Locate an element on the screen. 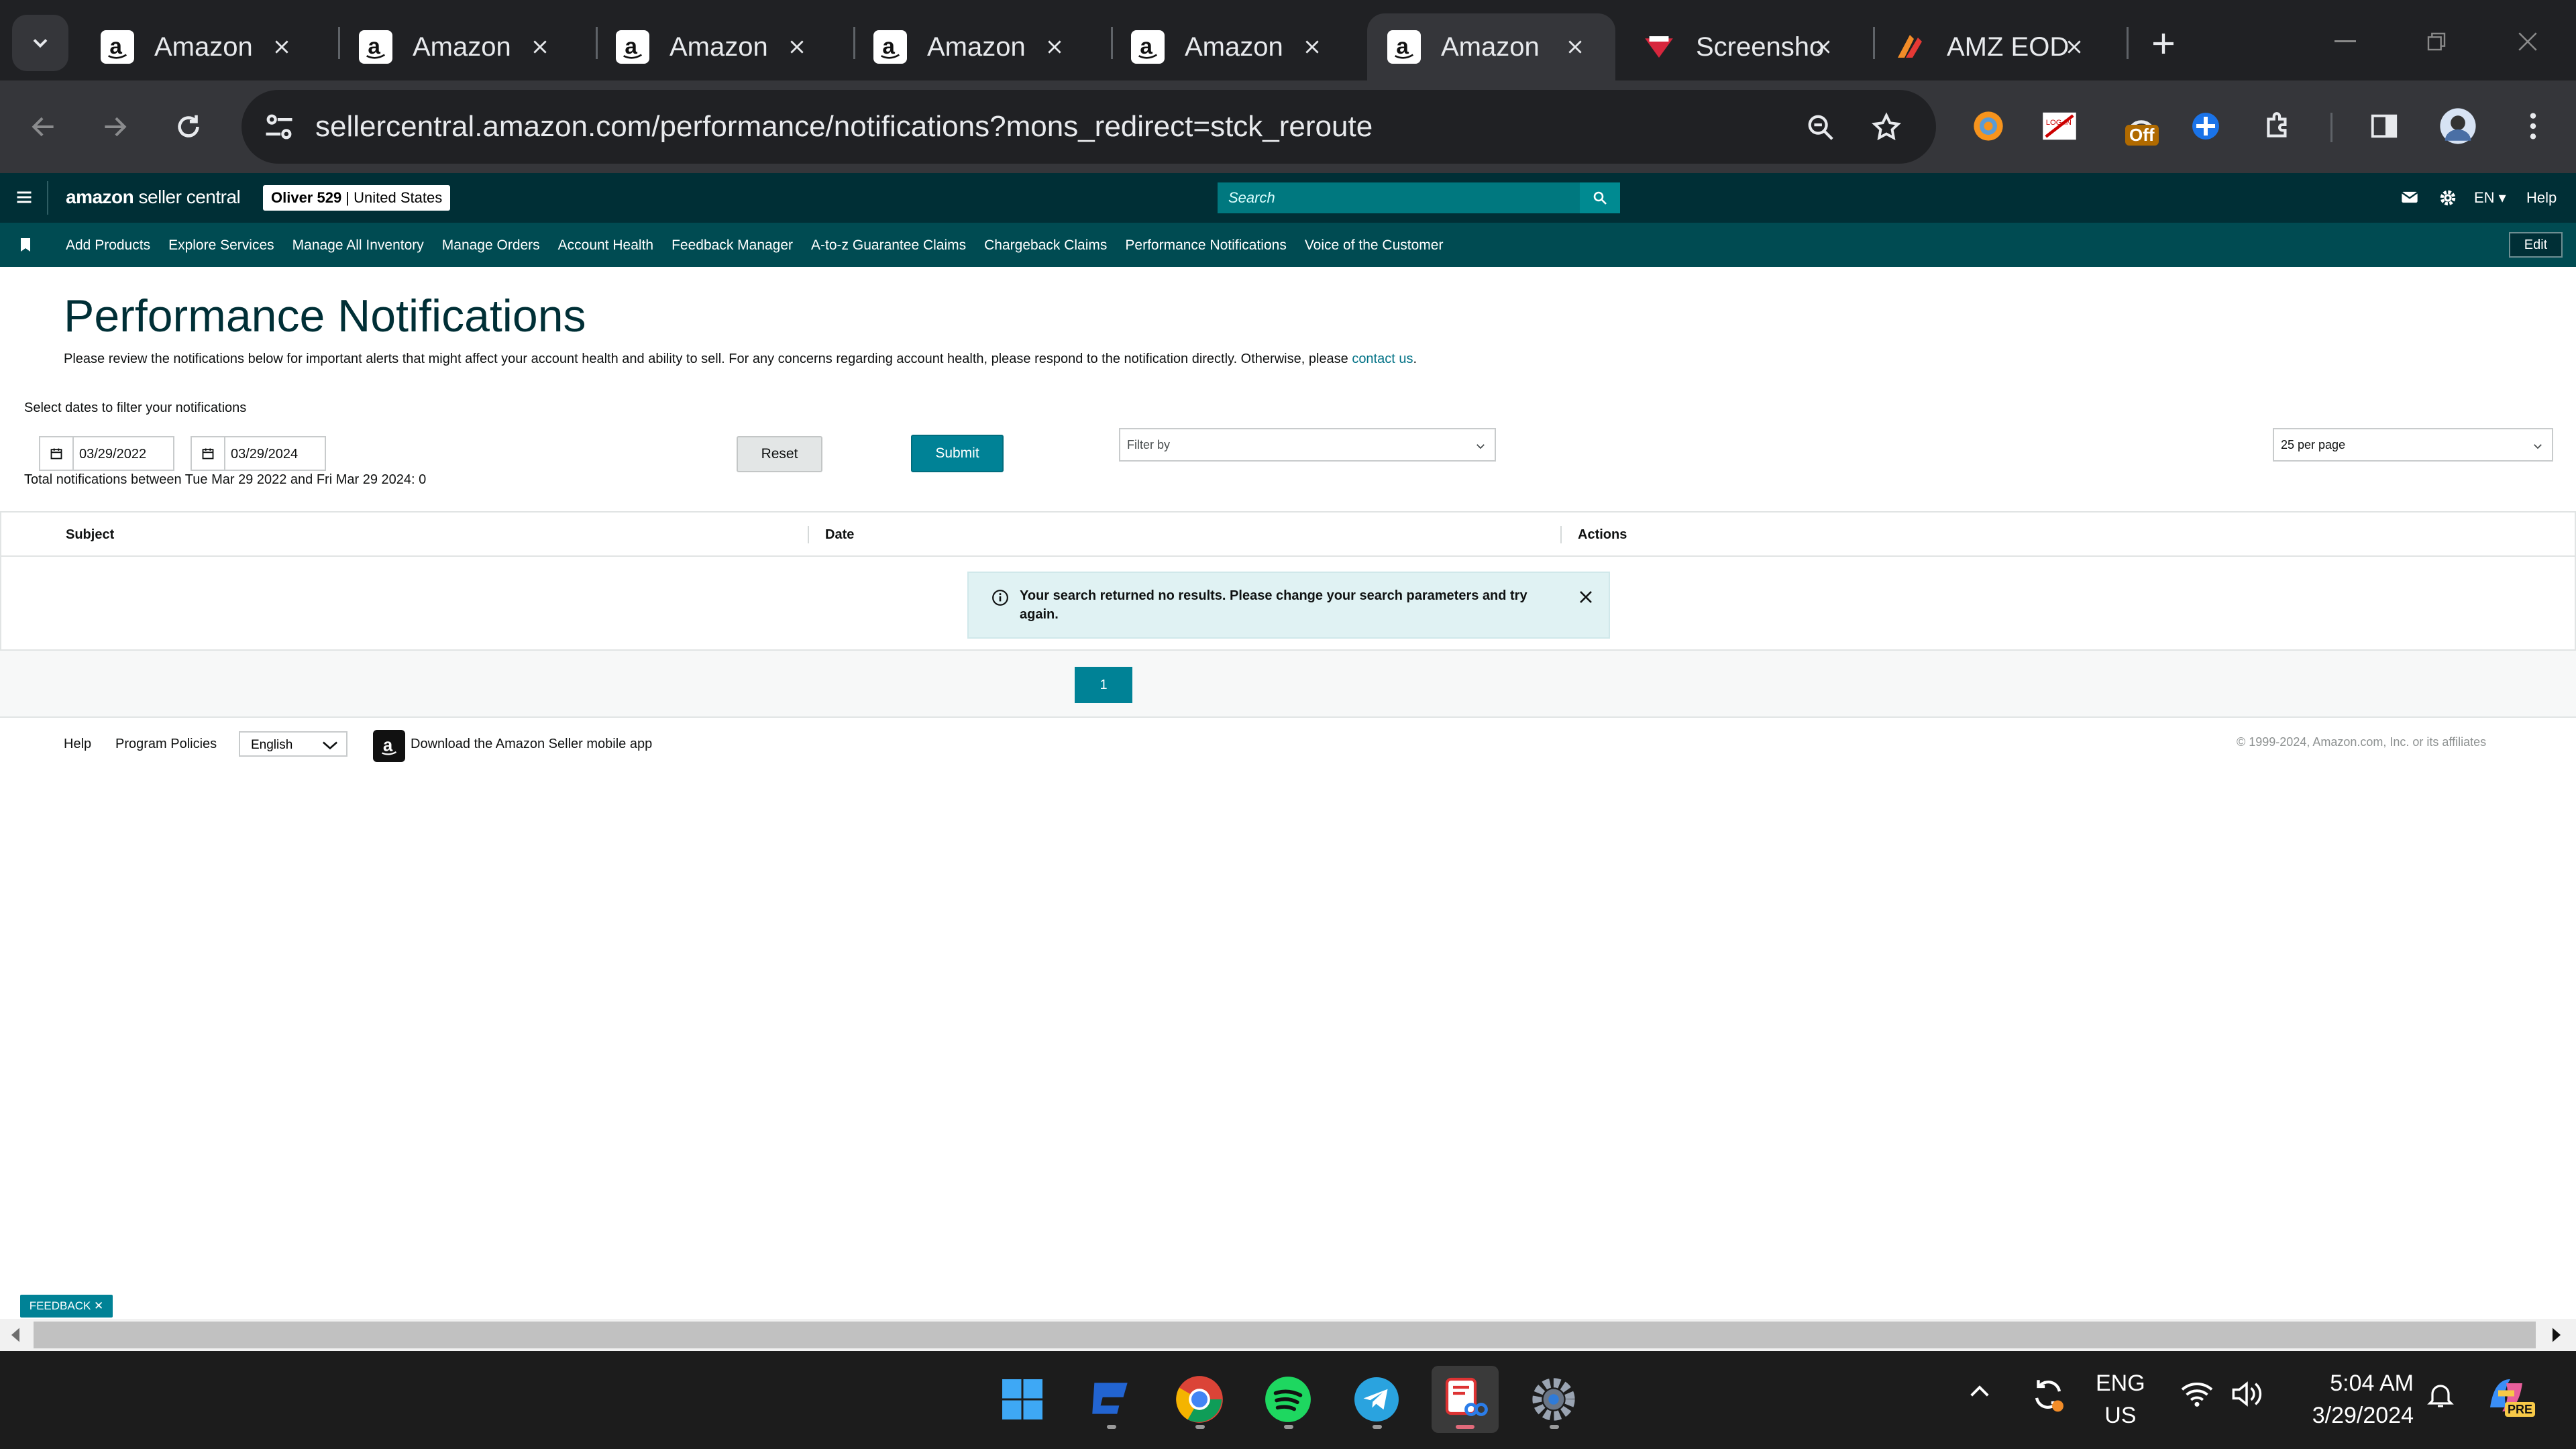 This screenshot has width=2576, height=1449. nav-add-products: Add Products is located at coordinates (108, 245).